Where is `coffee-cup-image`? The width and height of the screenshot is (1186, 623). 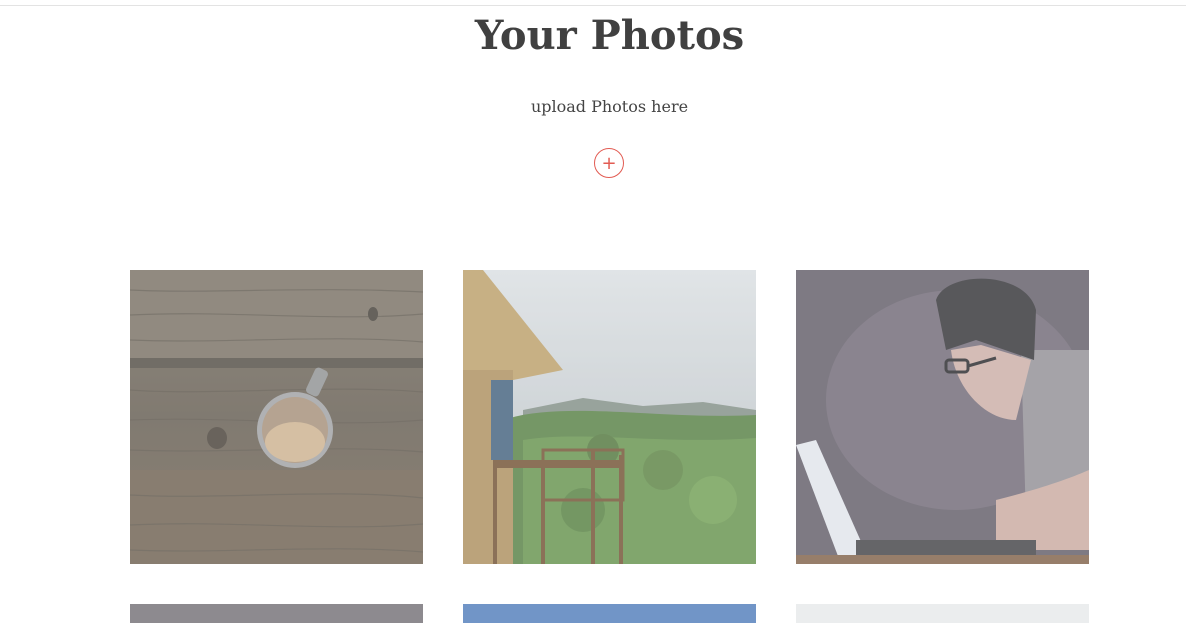 coffee-cup-image is located at coordinates (276, 417).